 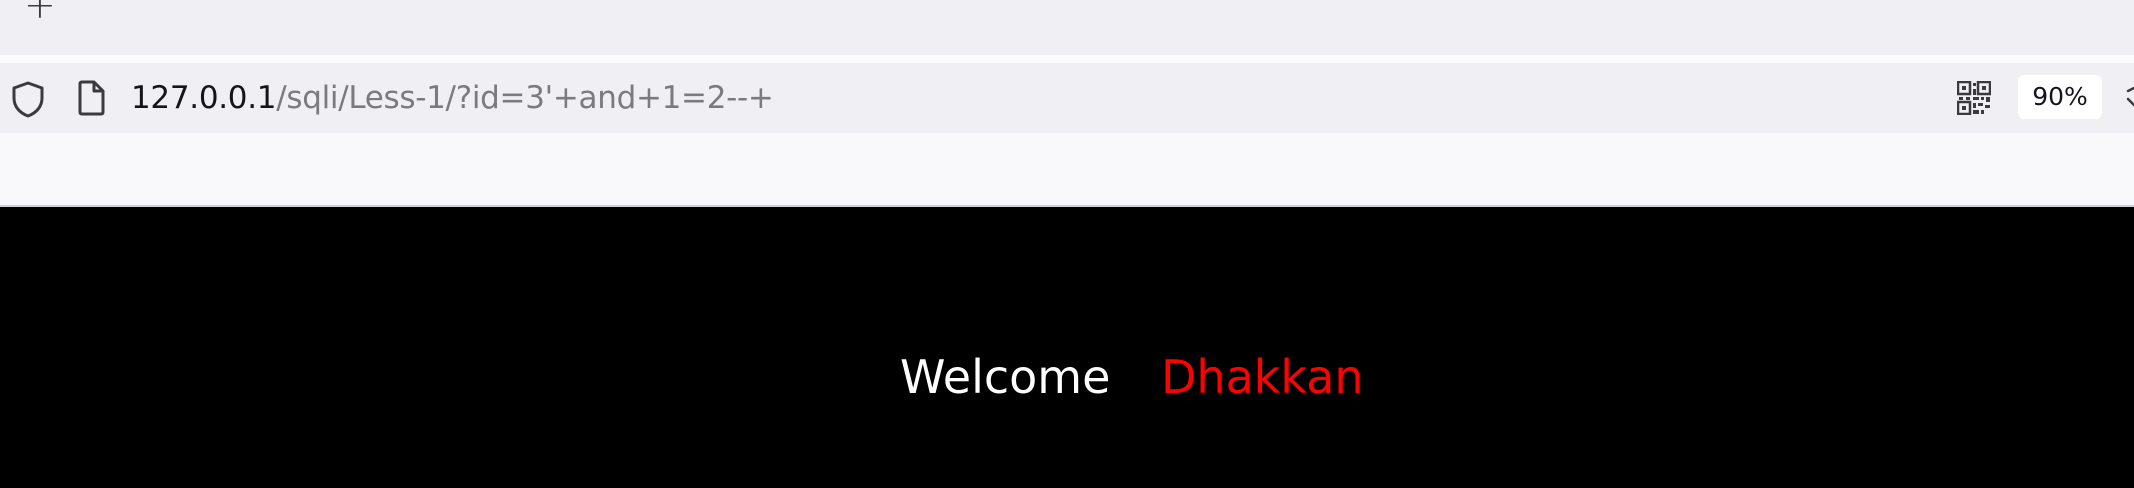 I want to click on shield-icon, so click(x=28, y=99).